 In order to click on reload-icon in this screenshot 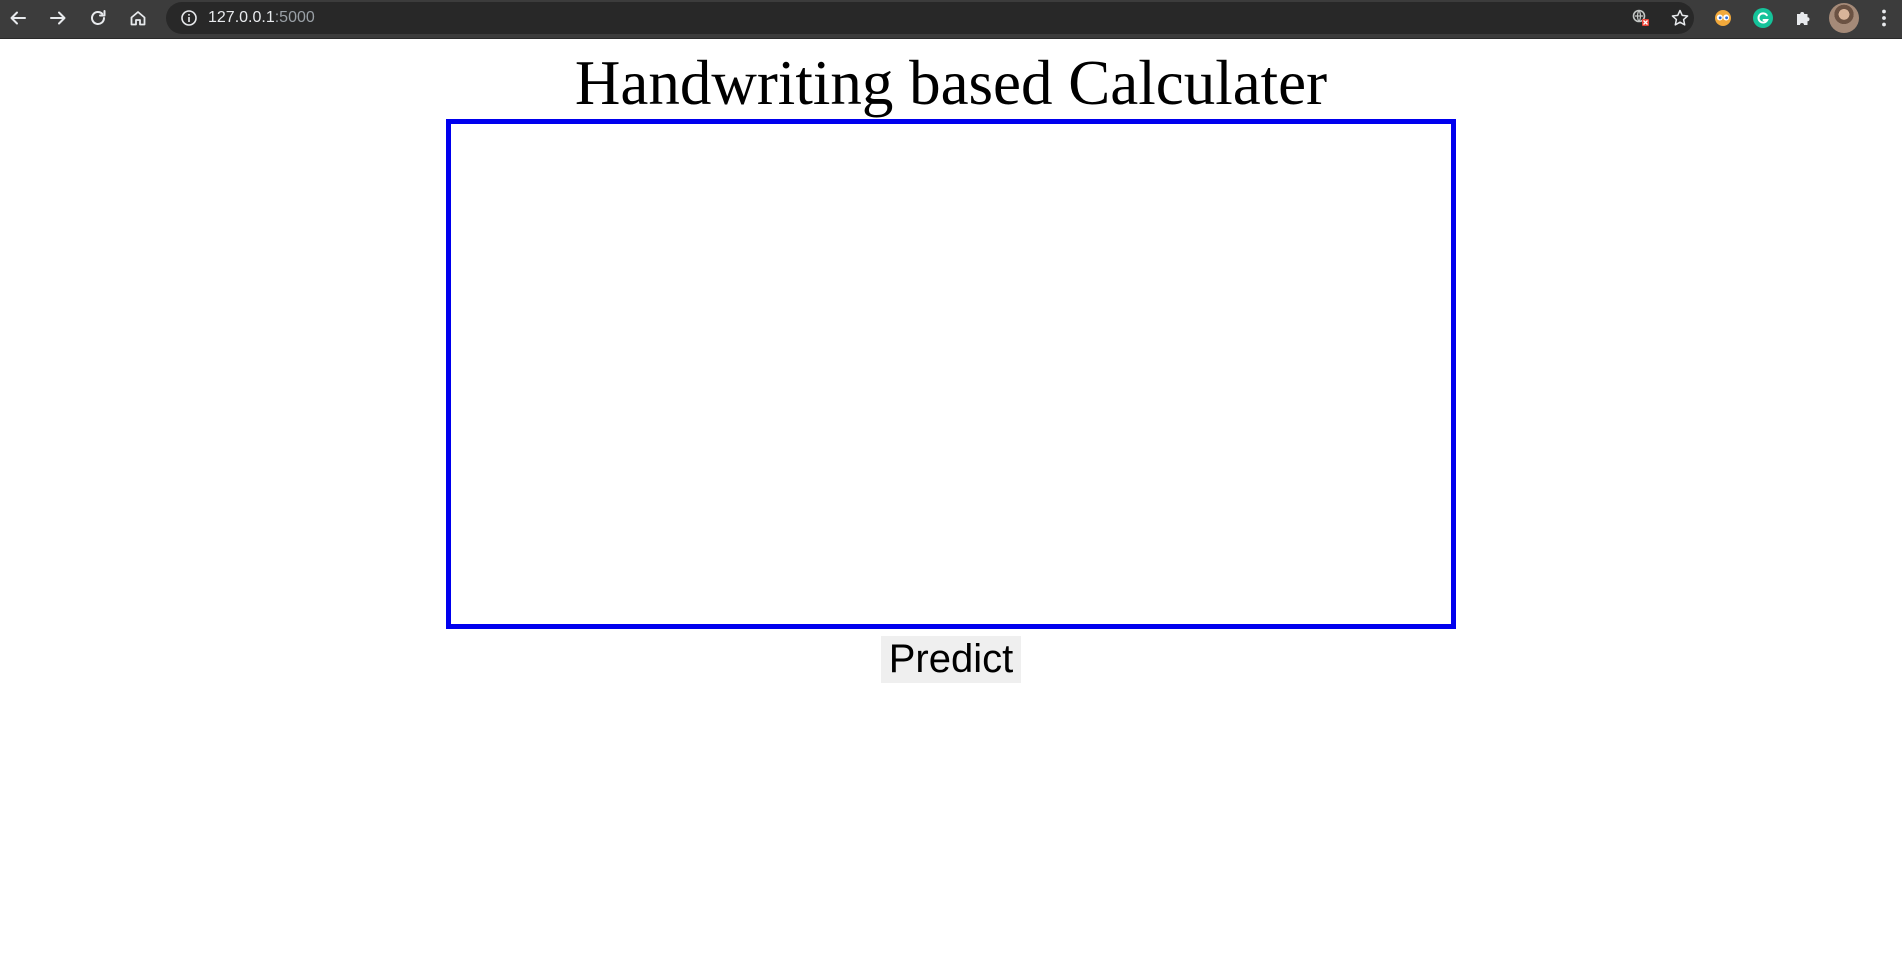, I will do `click(98, 17)`.